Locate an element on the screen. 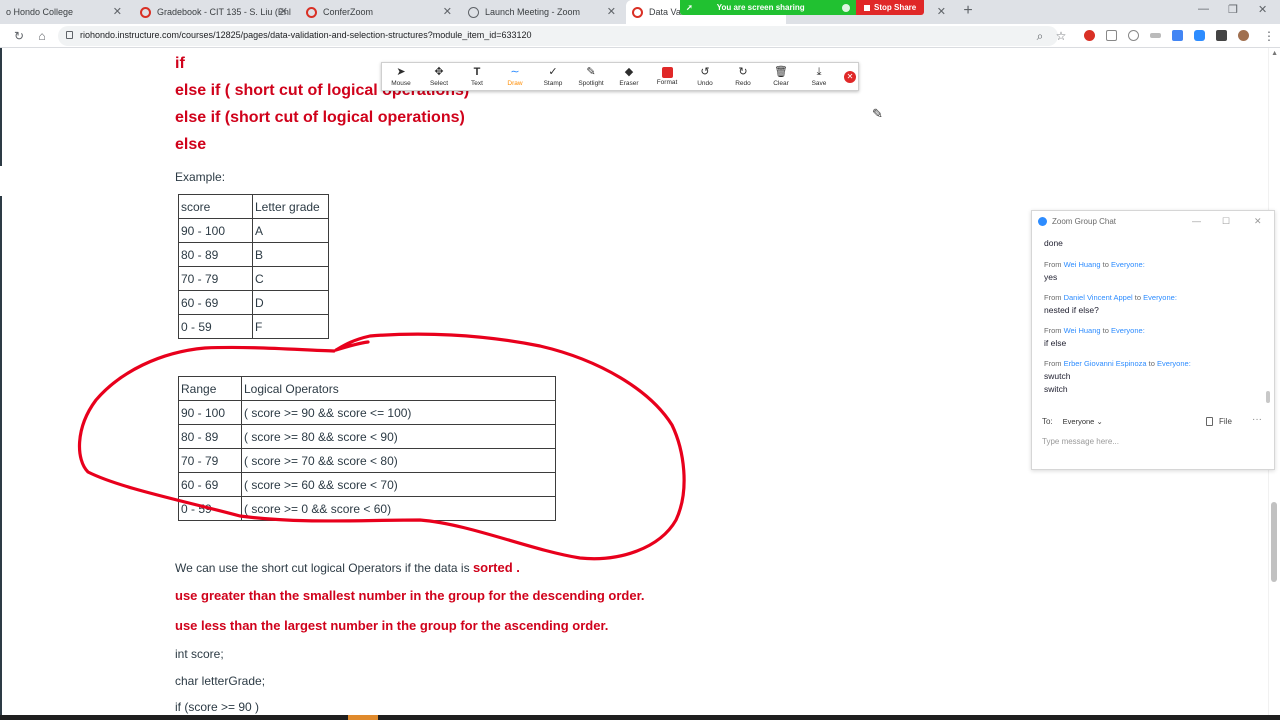  table-header-row: Range Logical Operators is located at coordinates (367, 388).